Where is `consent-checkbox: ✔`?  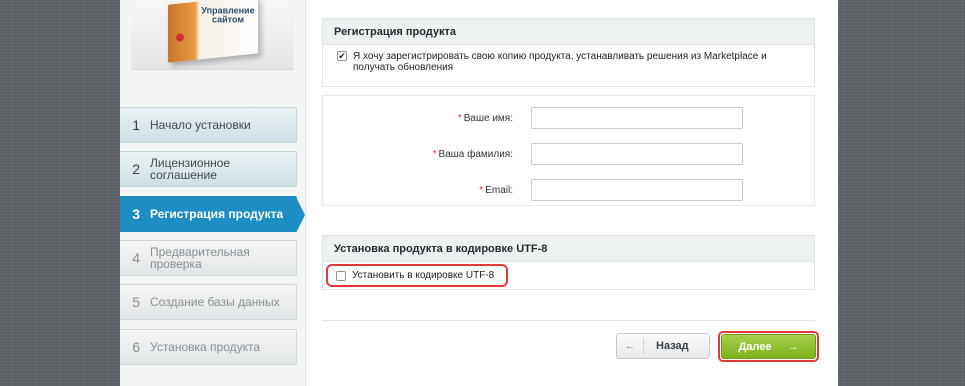
consent-checkbox: ✔ is located at coordinates (342, 56).